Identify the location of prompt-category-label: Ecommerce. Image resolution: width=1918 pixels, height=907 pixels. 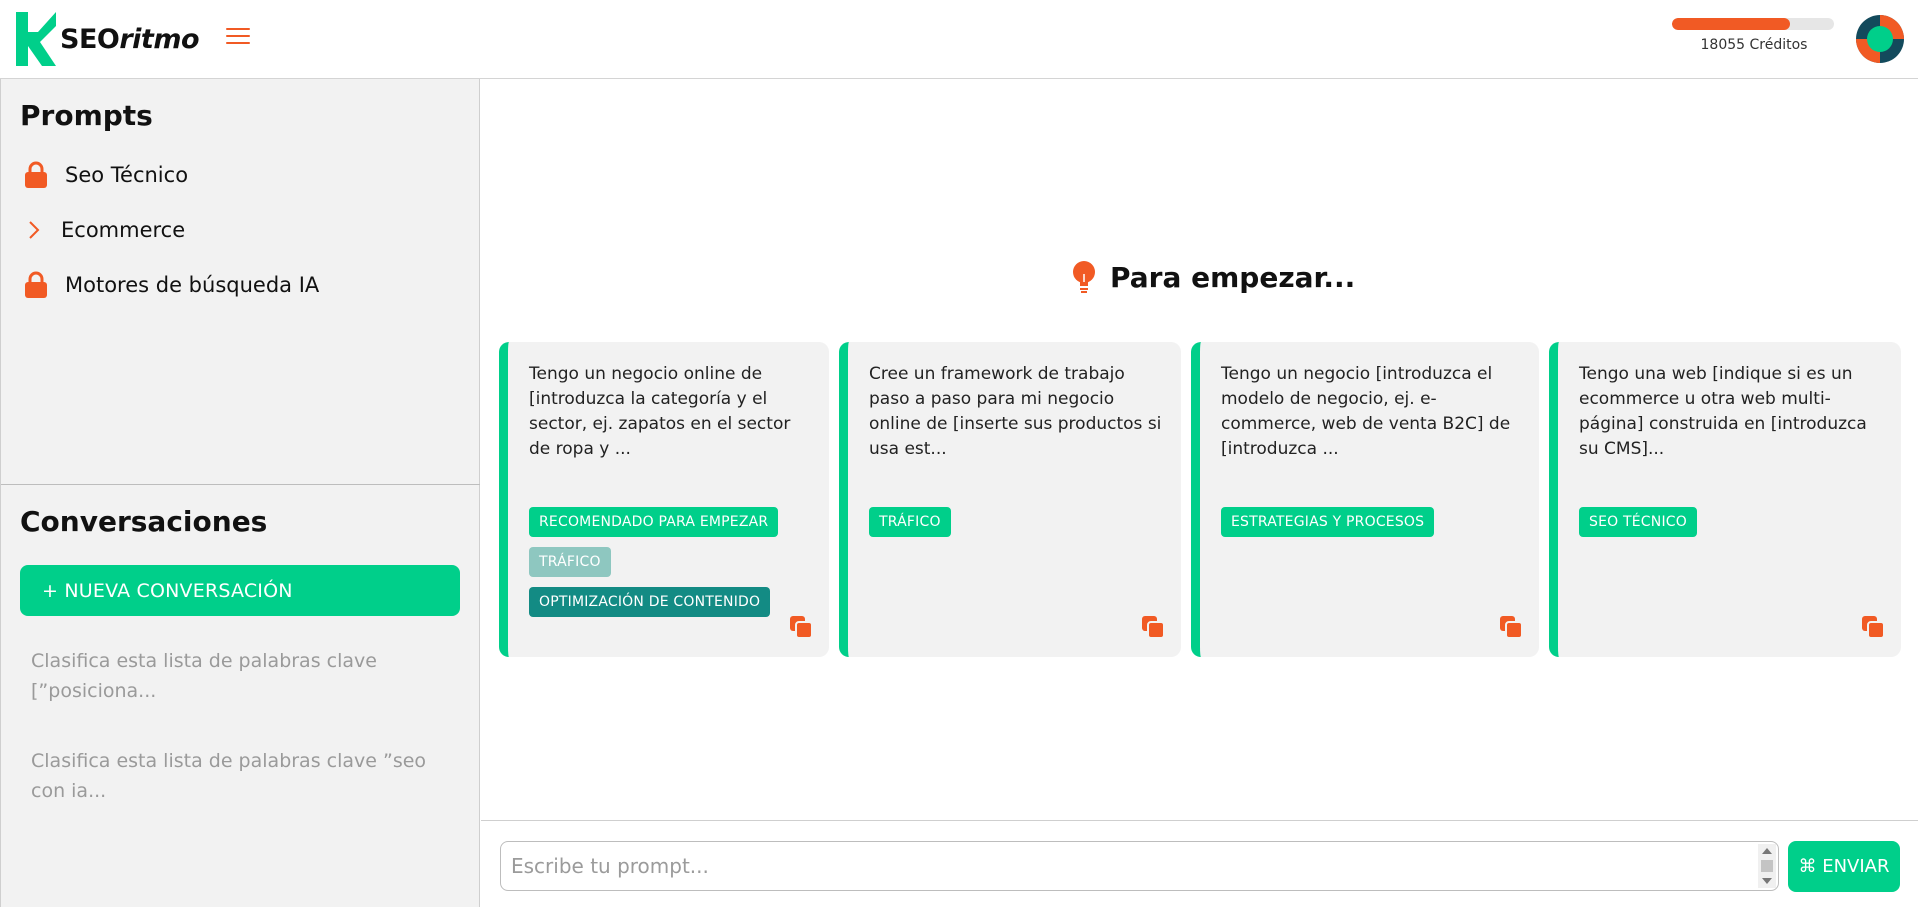
(123, 230).